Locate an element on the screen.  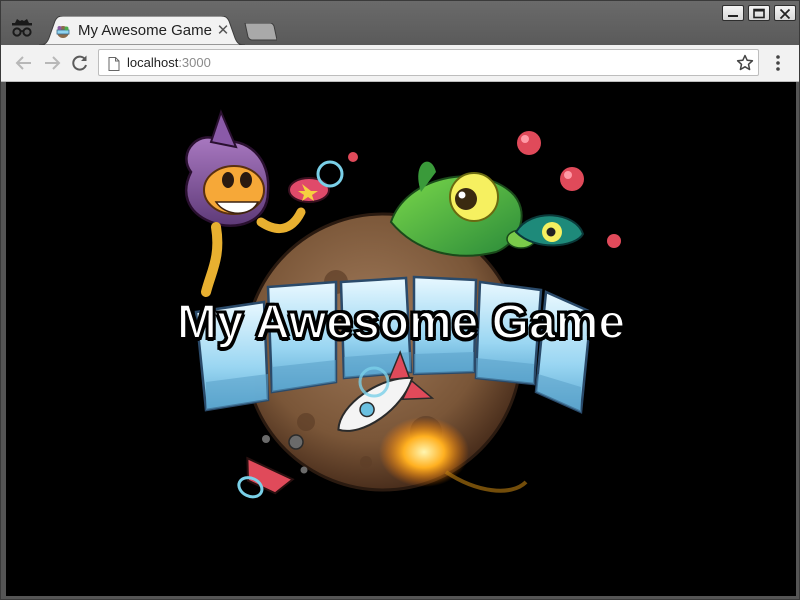
back-button is located at coordinates (24, 63).